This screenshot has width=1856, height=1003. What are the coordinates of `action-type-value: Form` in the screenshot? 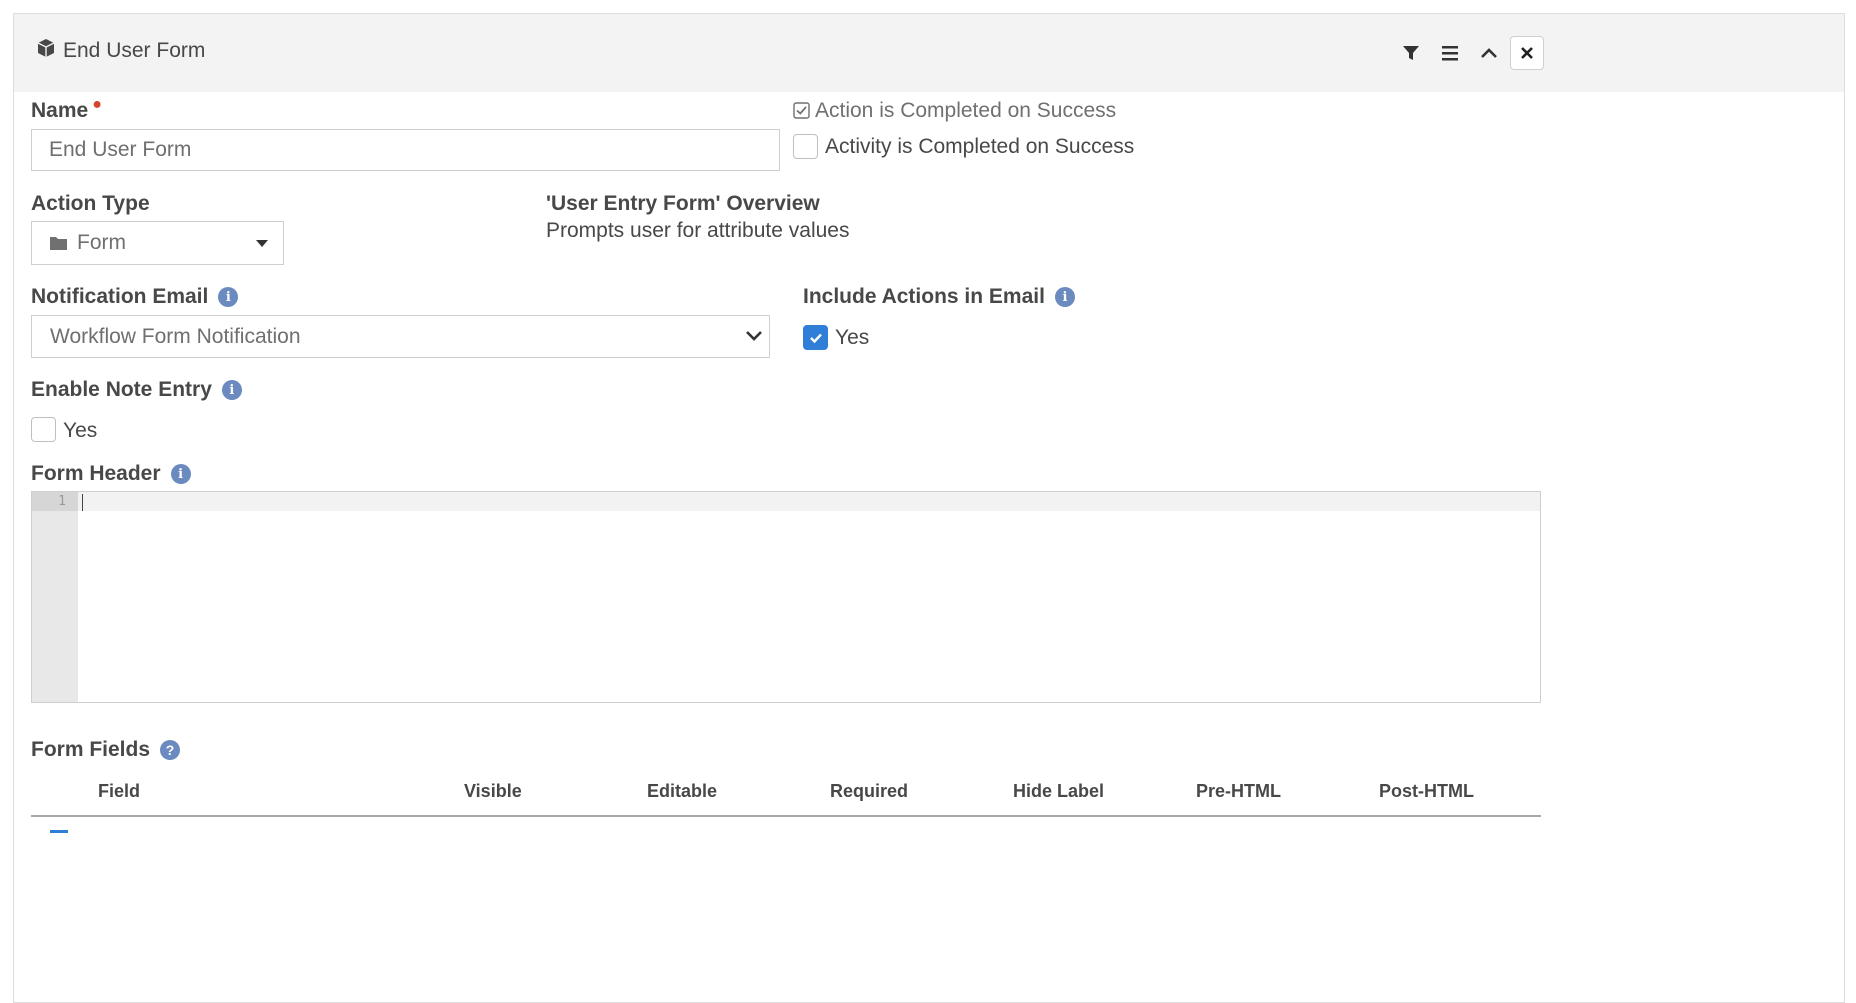 It's located at (101, 242).